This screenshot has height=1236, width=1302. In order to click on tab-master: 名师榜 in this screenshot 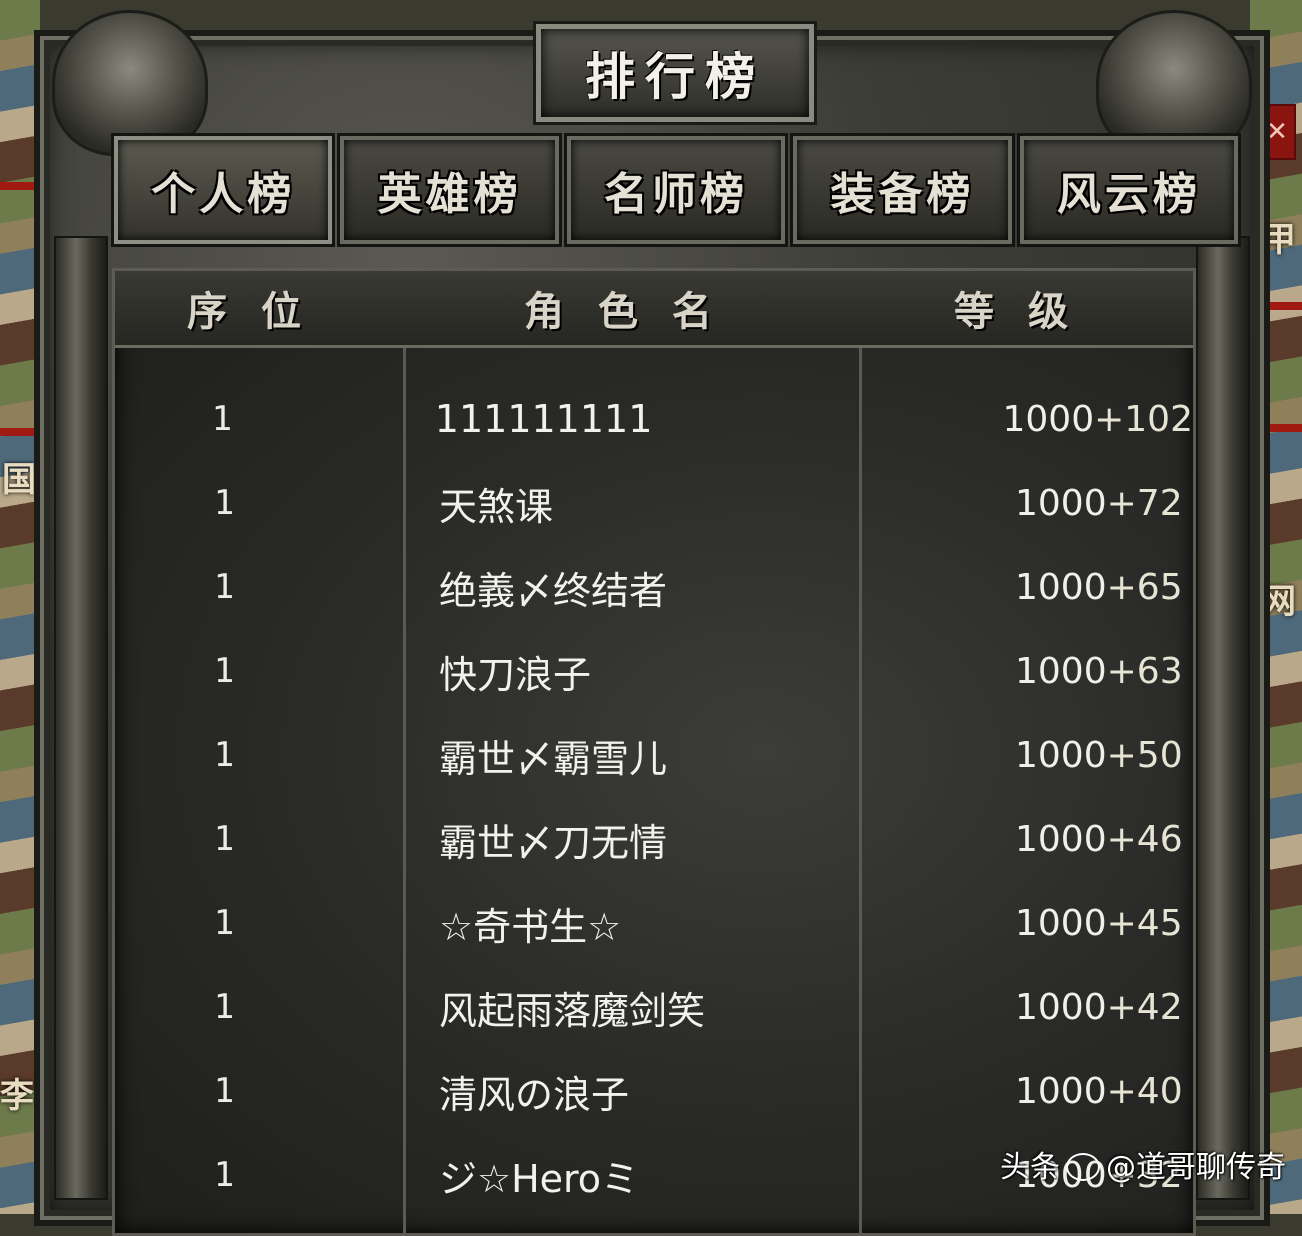, I will do `click(676, 190)`.